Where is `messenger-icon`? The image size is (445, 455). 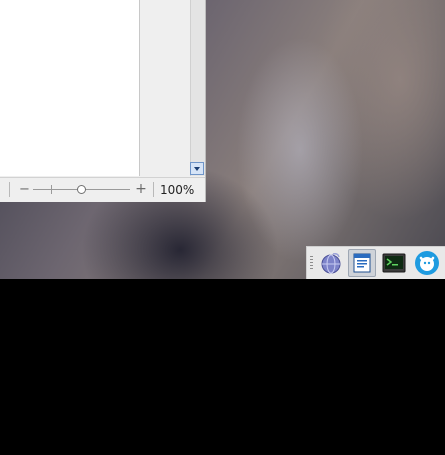
messenger-icon is located at coordinates (427, 263).